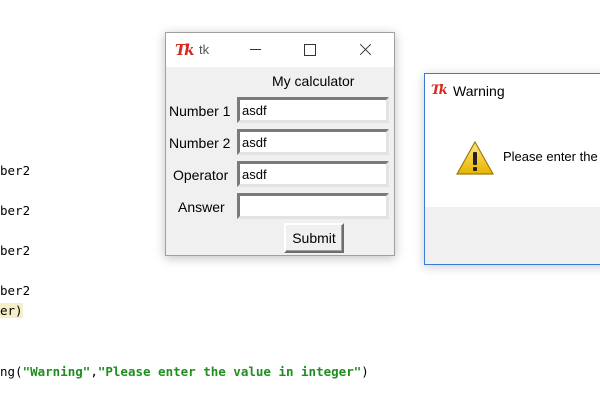 The width and height of the screenshot is (600, 400). Describe the element at coordinates (256, 50) in the screenshot. I see `minimize-icon` at that location.